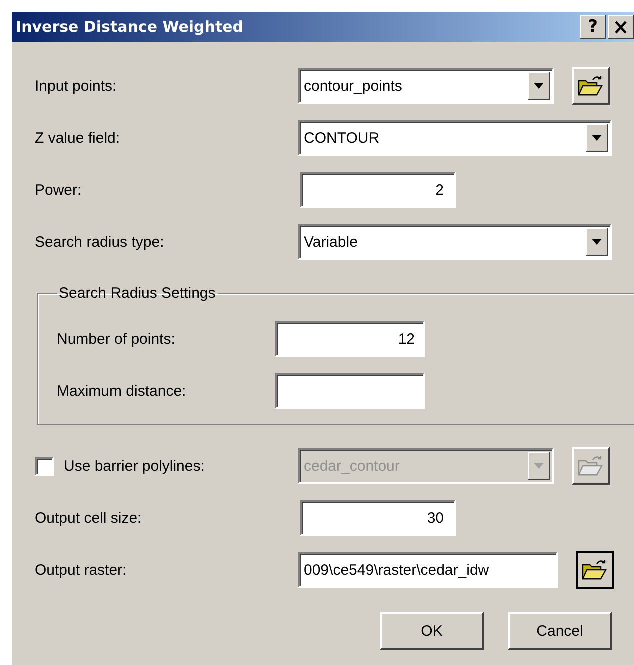  Describe the element at coordinates (593, 27) in the screenshot. I see `help-button: ?` at that location.